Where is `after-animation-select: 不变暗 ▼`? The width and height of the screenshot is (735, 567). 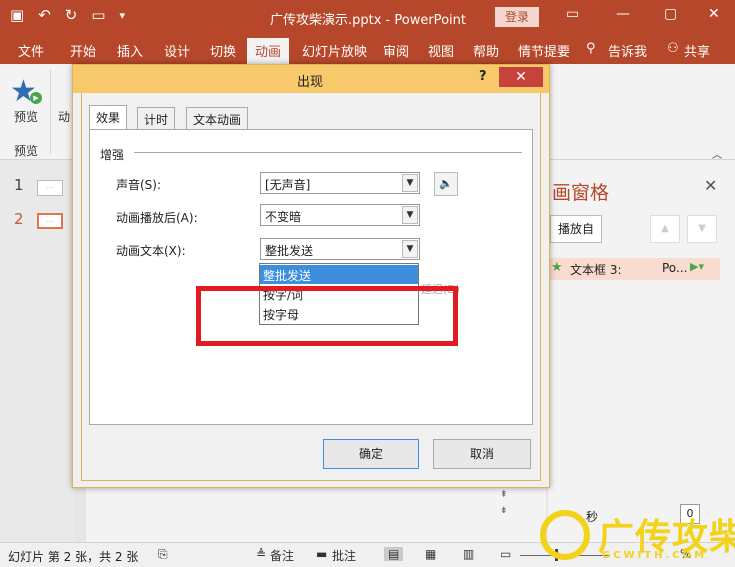
after-animation-select: 不变暗 ▼ is located at coordinates (340, 215).